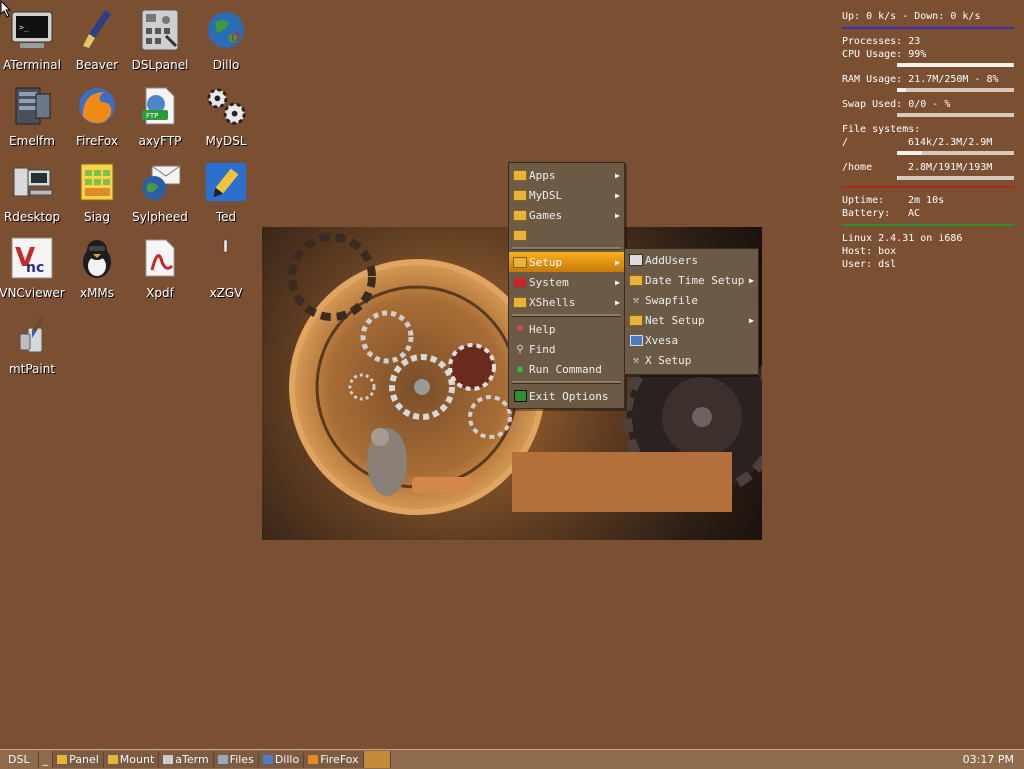  Describe the element at coordinates (236, 759) in the screenshot. I see `task-files: Files` at that location.